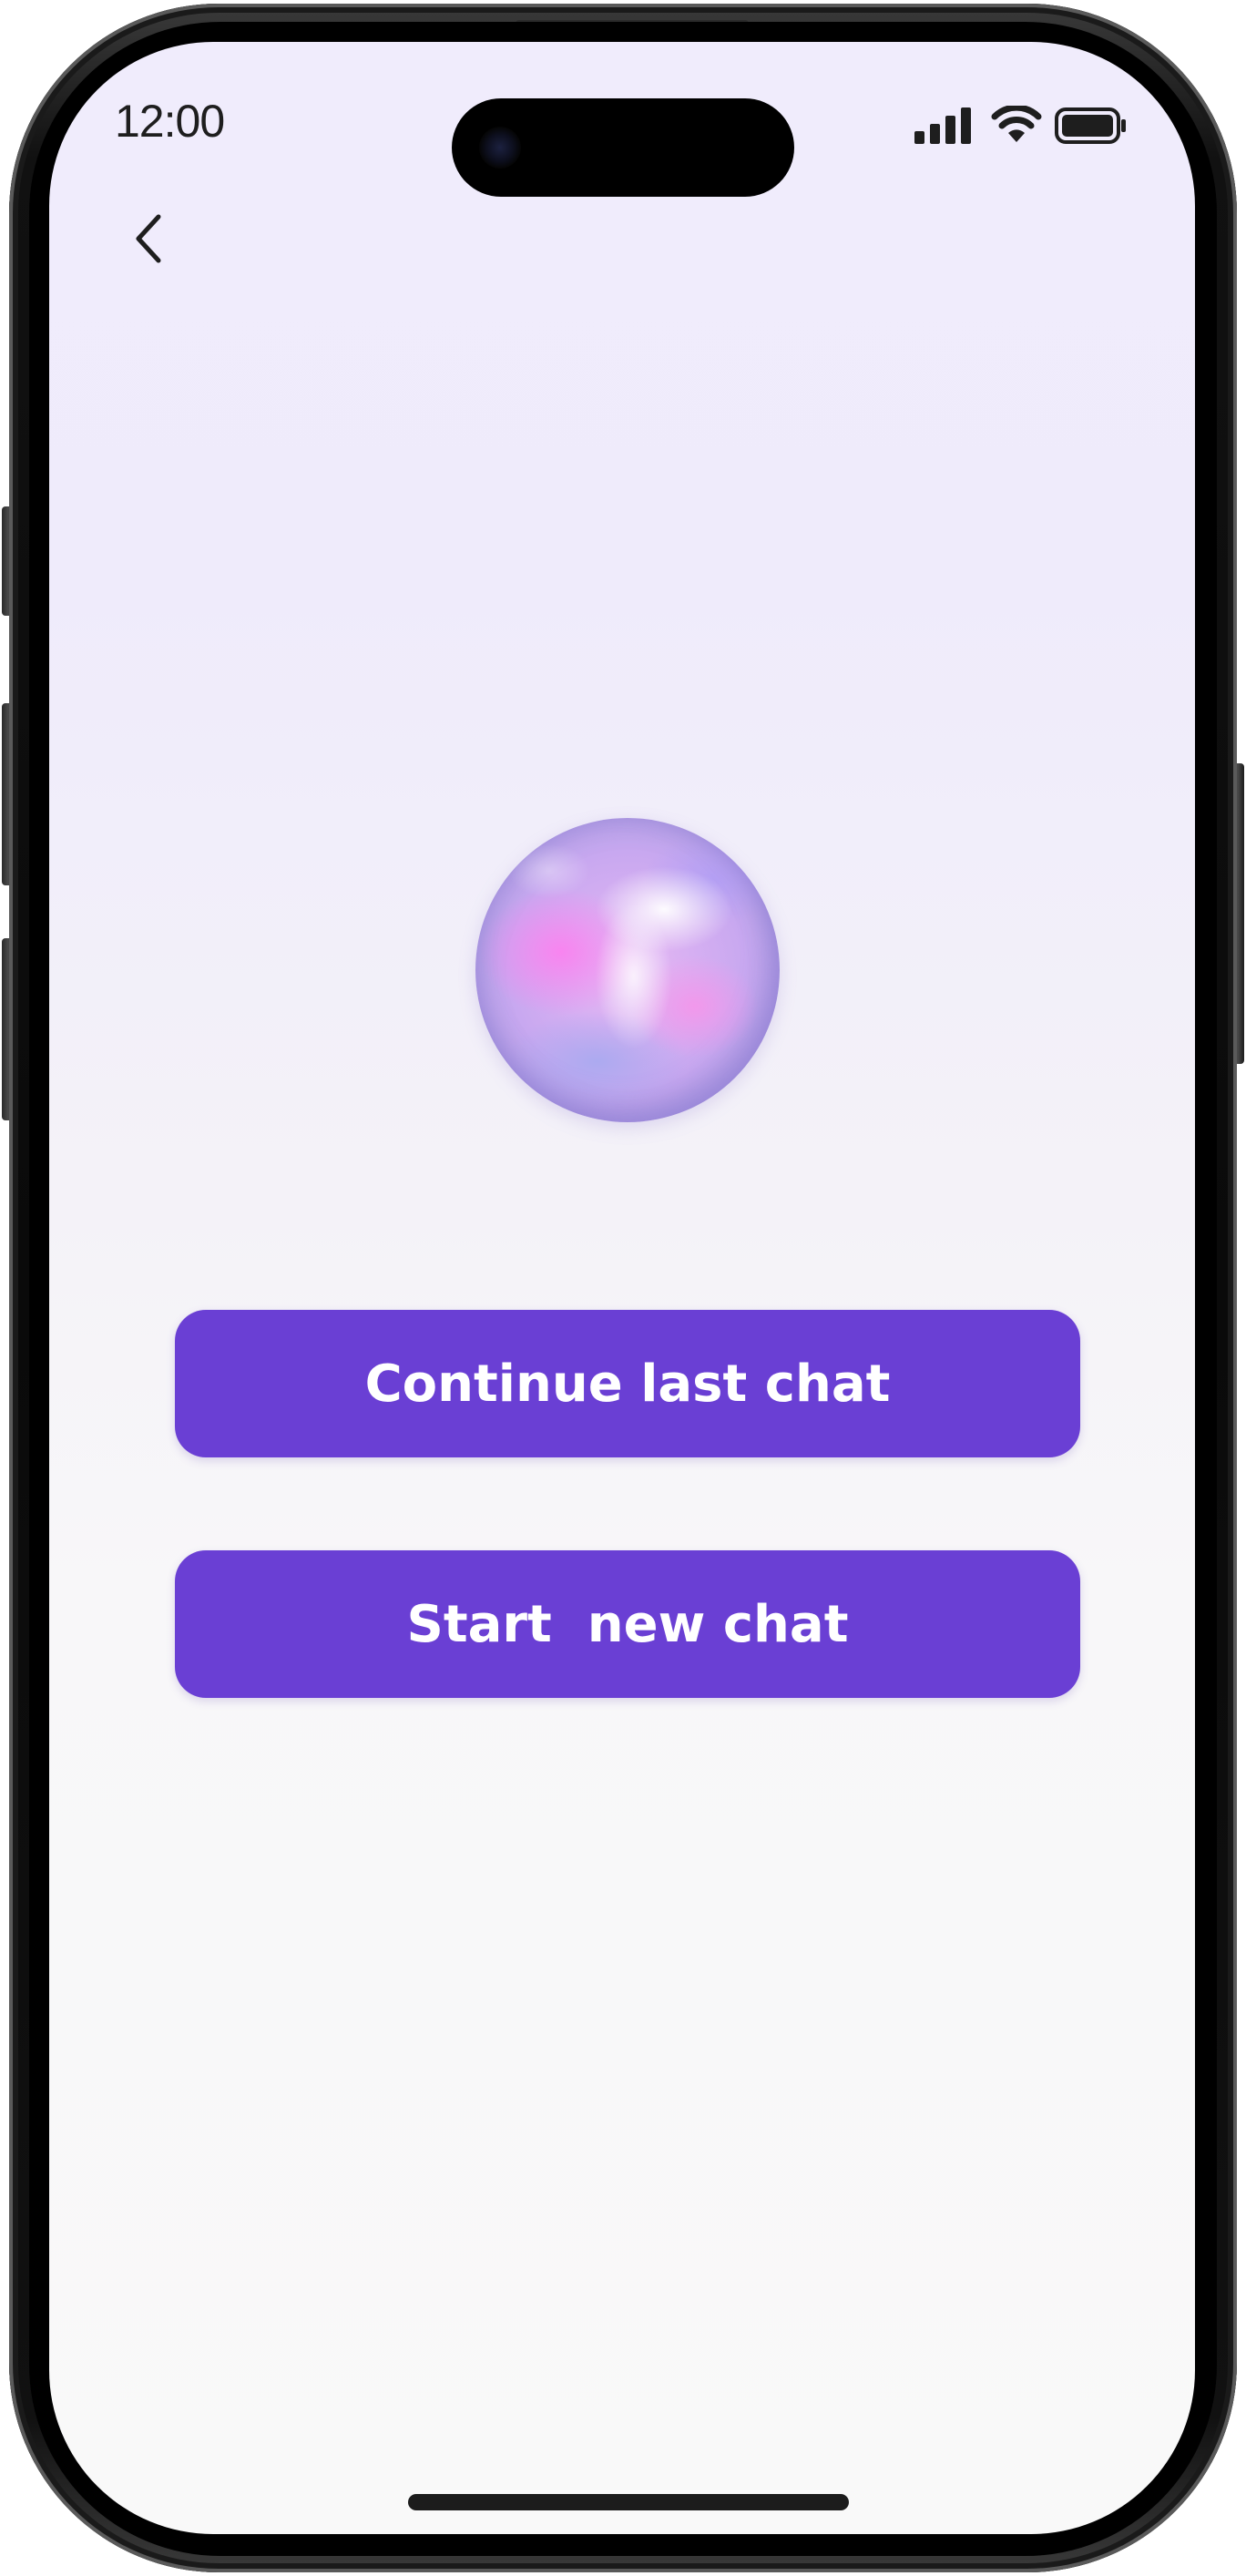 This screenshot has height=2576, width=1246. I want to click on chevron-left-icon, so click(149, 238).